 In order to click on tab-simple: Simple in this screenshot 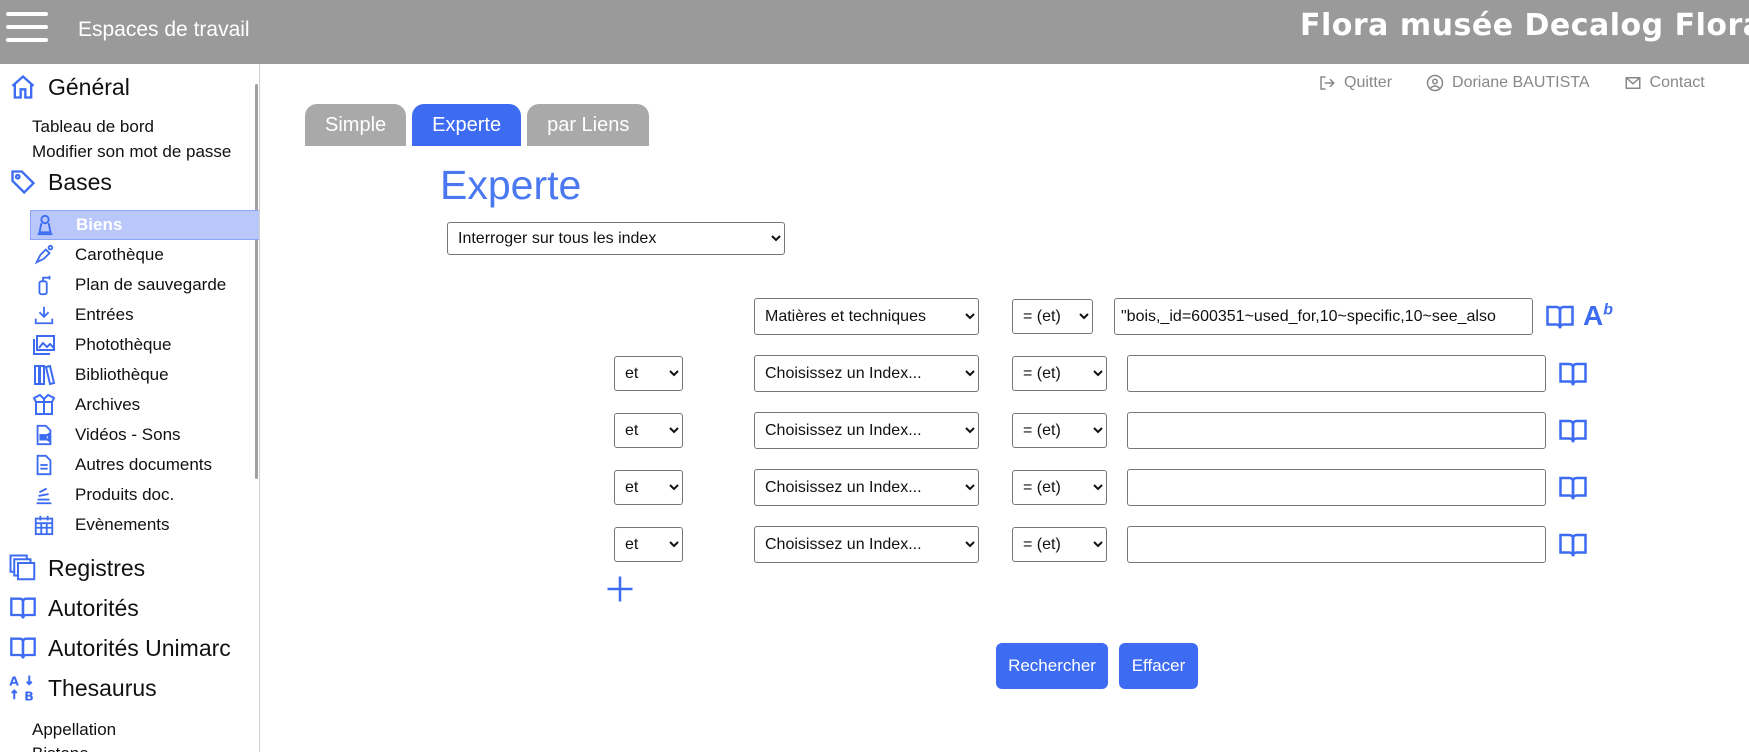, I will do `click(356, 125)`.